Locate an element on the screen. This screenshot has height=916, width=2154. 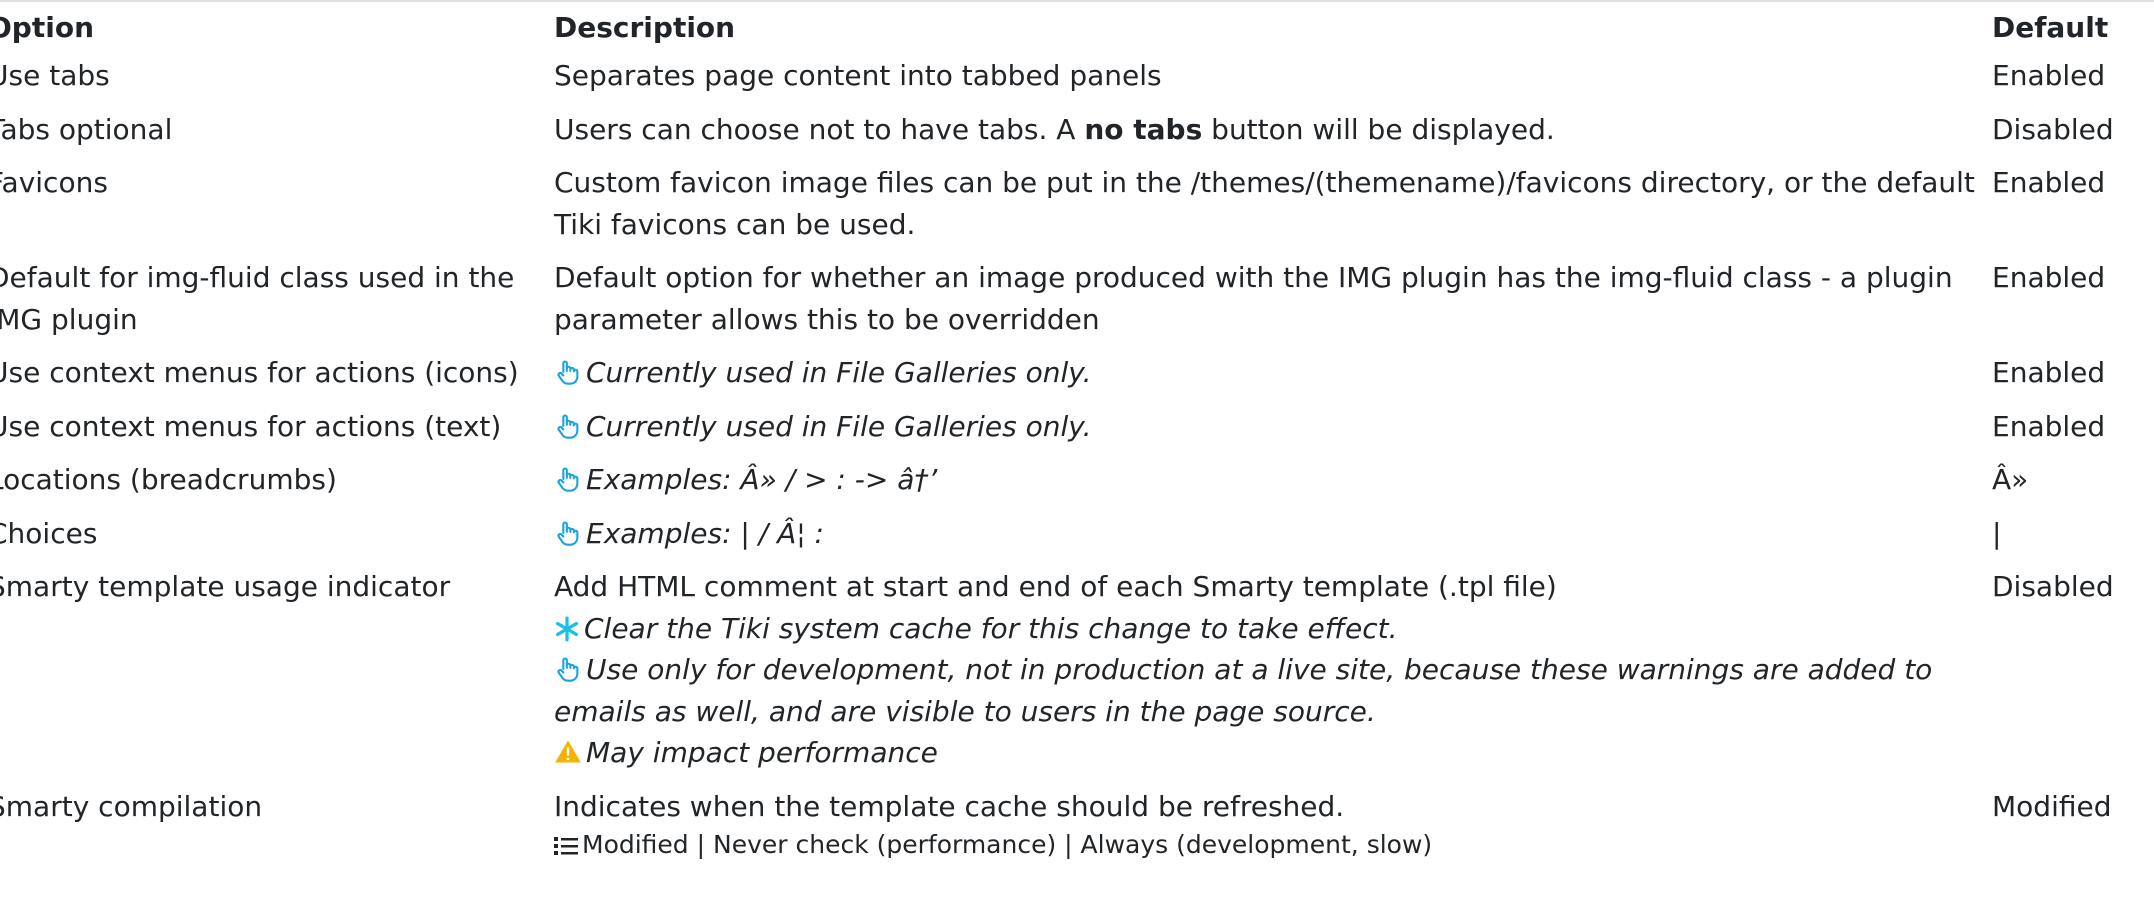
tip-text: Examples: Â» / > : -> â†’ is located at coordinates (762, 479).